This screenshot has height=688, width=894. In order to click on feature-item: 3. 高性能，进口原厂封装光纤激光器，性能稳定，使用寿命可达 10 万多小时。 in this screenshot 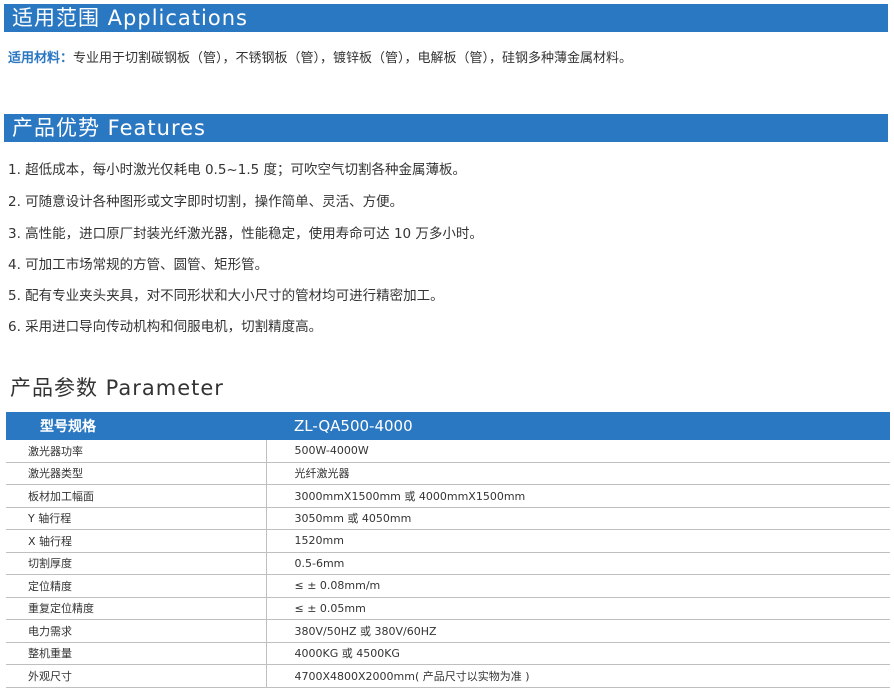, I will do `click(245, 234)`.